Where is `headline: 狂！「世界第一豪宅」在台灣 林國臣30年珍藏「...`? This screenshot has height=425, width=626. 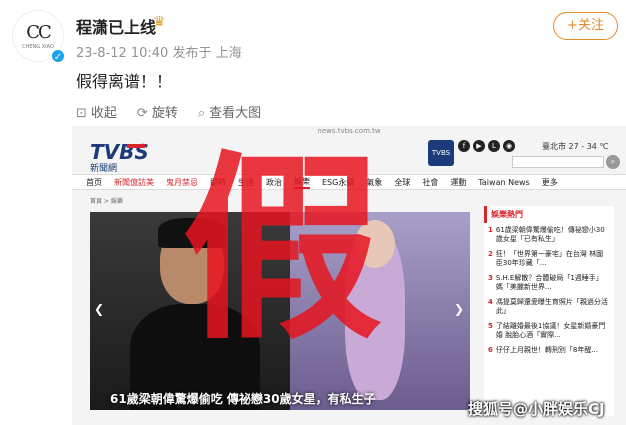
headline: 狂！「世界第一豪宅」在台灣 林國臣30年珍藏「... is located at coordinates (549, 258).